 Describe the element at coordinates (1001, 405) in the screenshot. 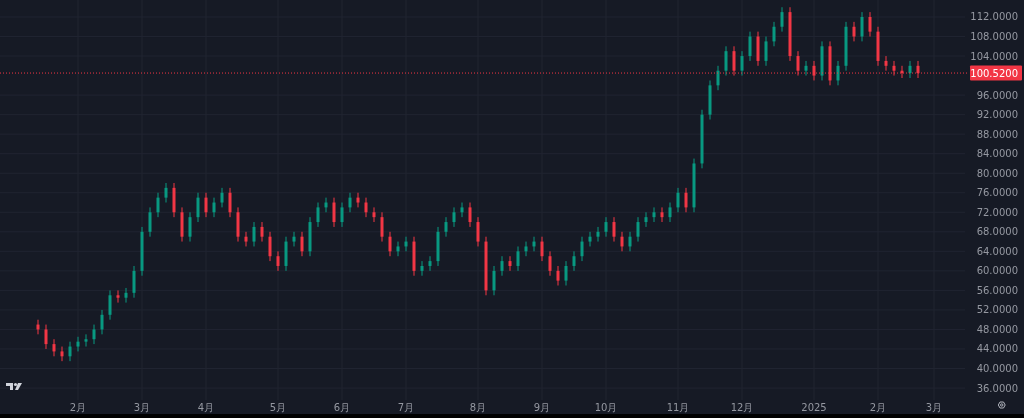

I see `settings-icon` at that location.